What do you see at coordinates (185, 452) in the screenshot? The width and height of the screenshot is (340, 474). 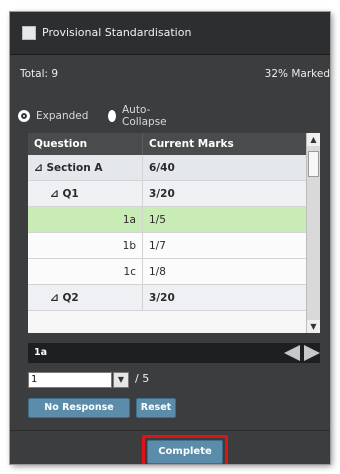 I see `complete-button: Complete` at bounding box center [185, 452].